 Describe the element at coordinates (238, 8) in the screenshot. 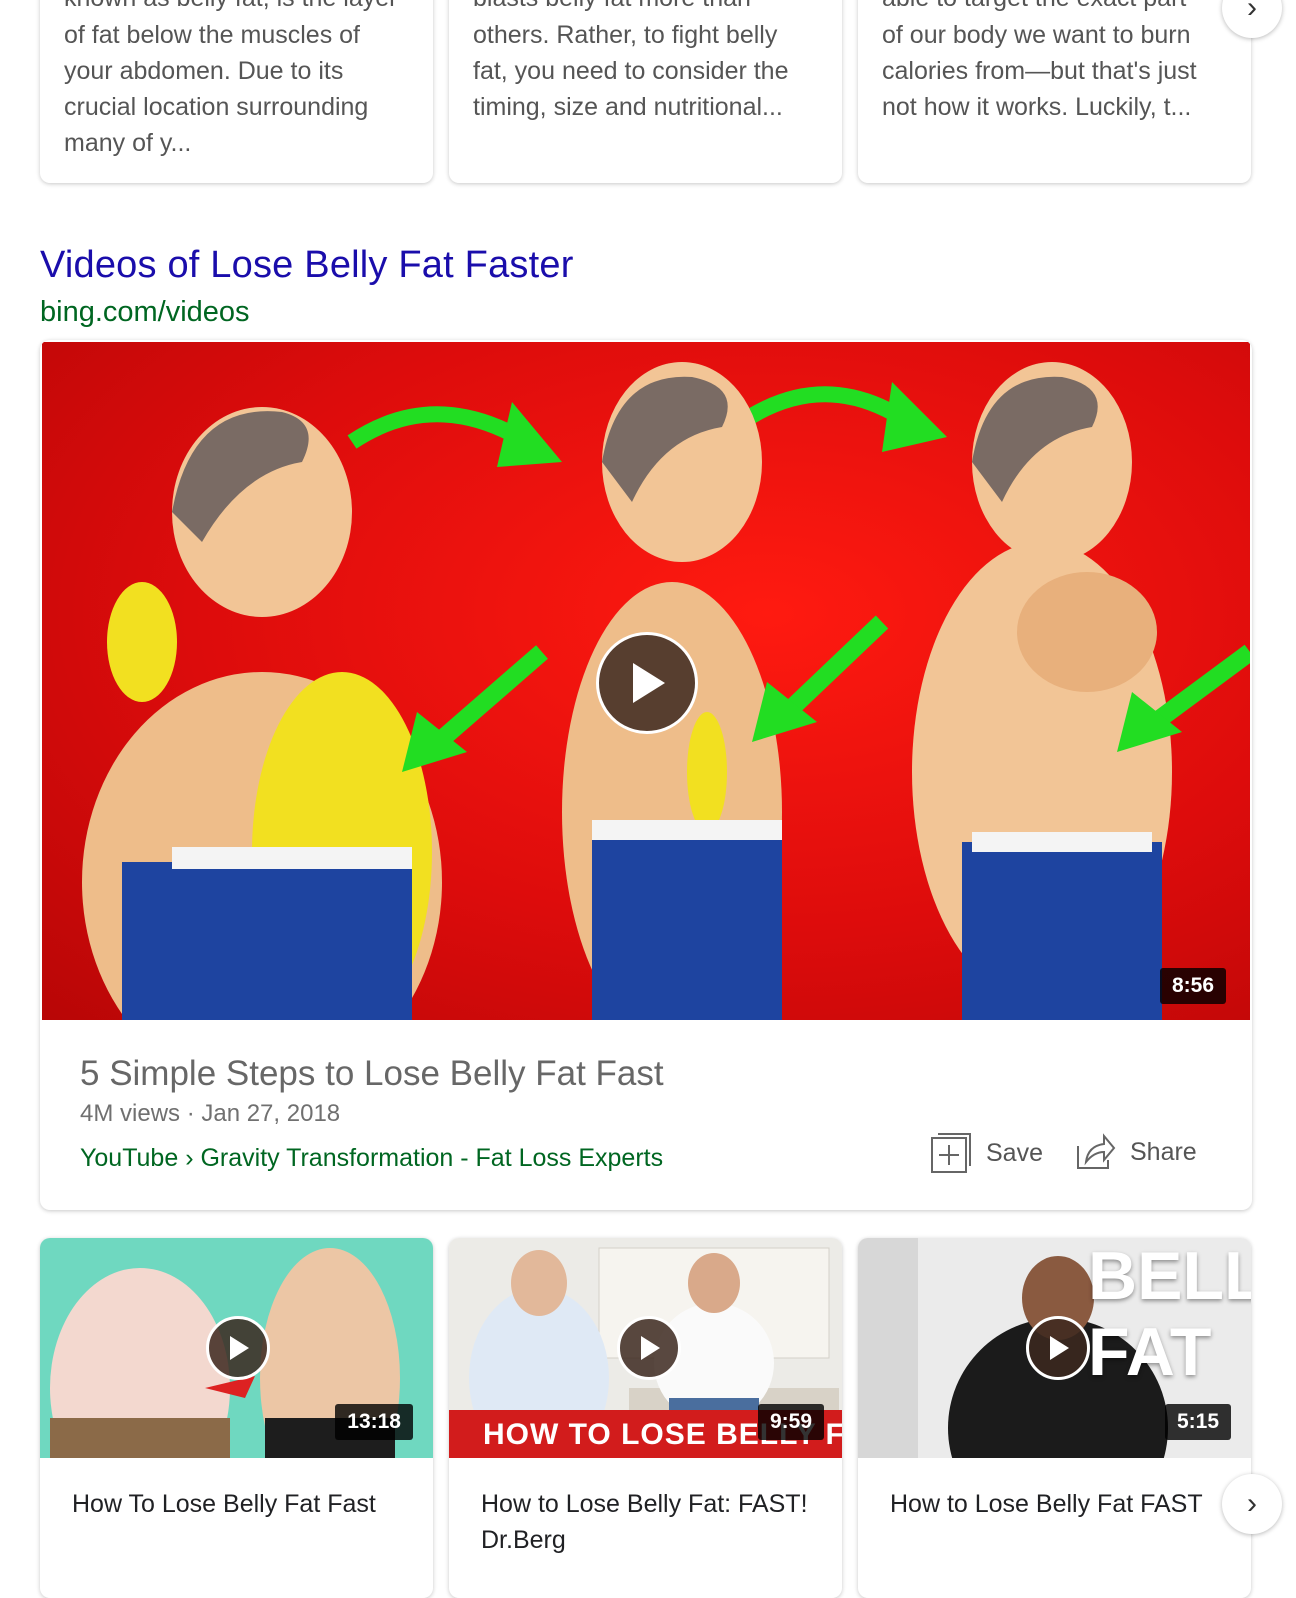

I see `snippet-line: known as belly fat, is the layer` at that location.